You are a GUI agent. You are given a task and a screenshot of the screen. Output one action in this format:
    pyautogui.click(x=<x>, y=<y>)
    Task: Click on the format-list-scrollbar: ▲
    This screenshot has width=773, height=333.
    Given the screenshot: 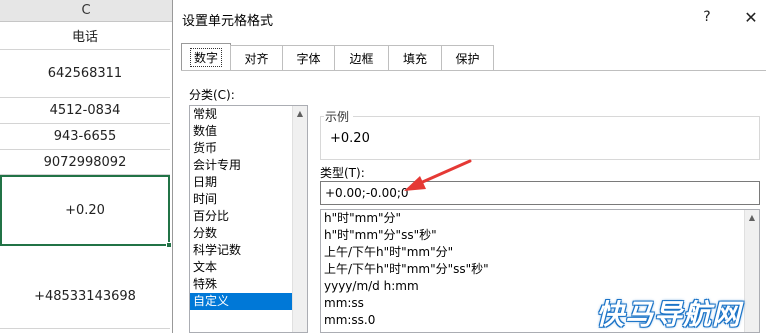 What is the action you would take?
    pyautogui.click(x=751, y=271)
    